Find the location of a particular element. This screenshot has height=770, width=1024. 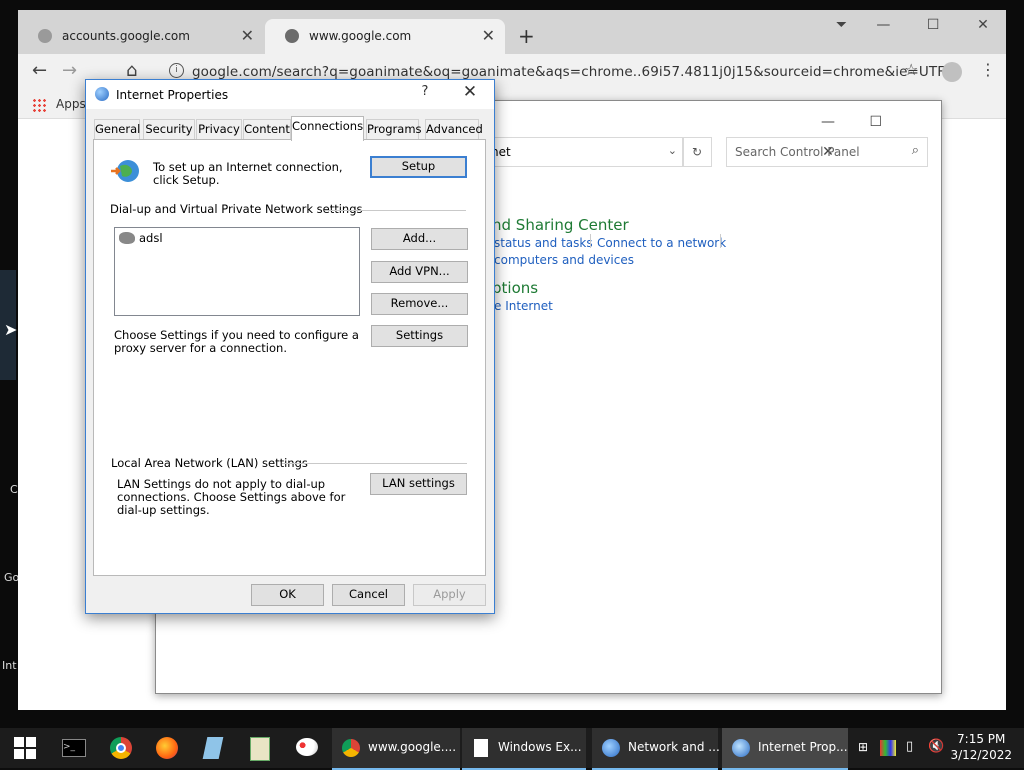

browser-tab-title: www.google.com is located at coordinates (360, 36).